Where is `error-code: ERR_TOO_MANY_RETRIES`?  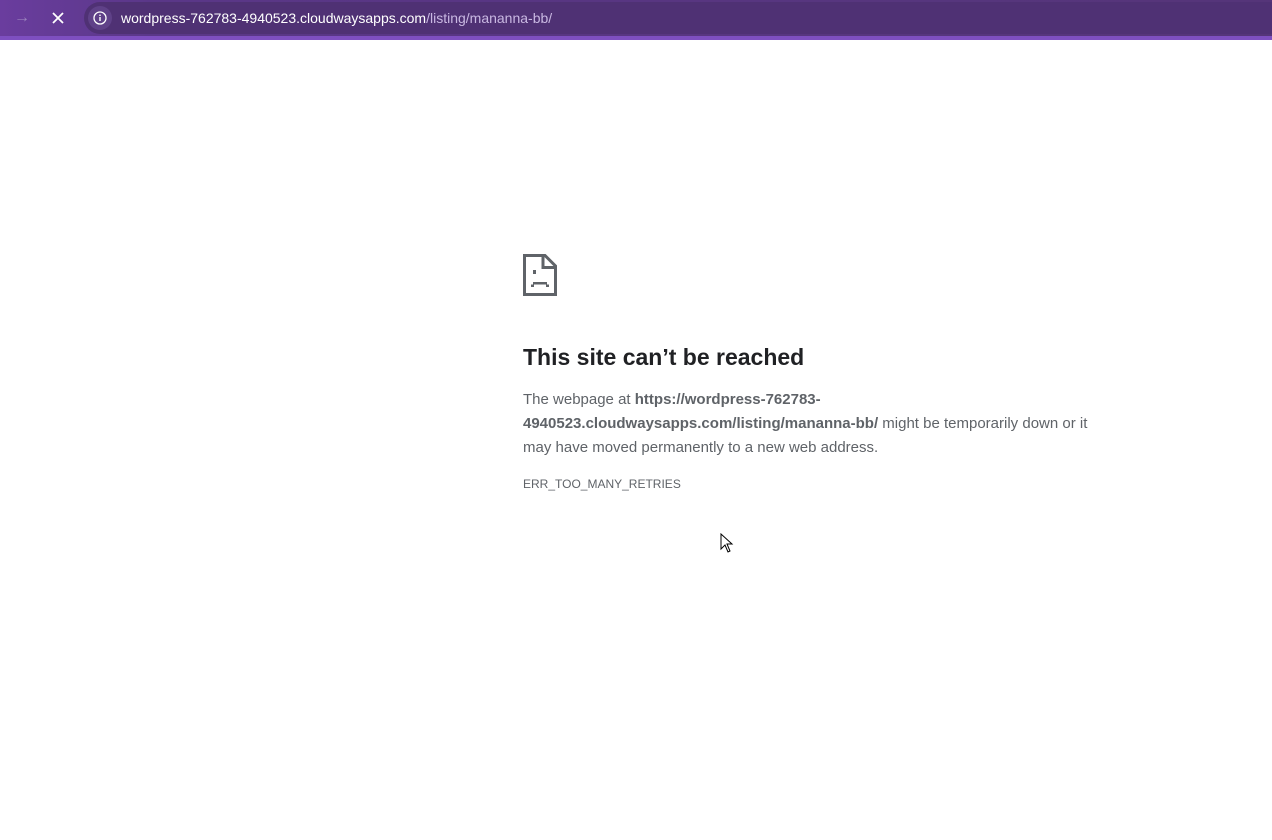
error-code: ERR_TOO_MANY_RETRIES is located at coordinates (602, 484).